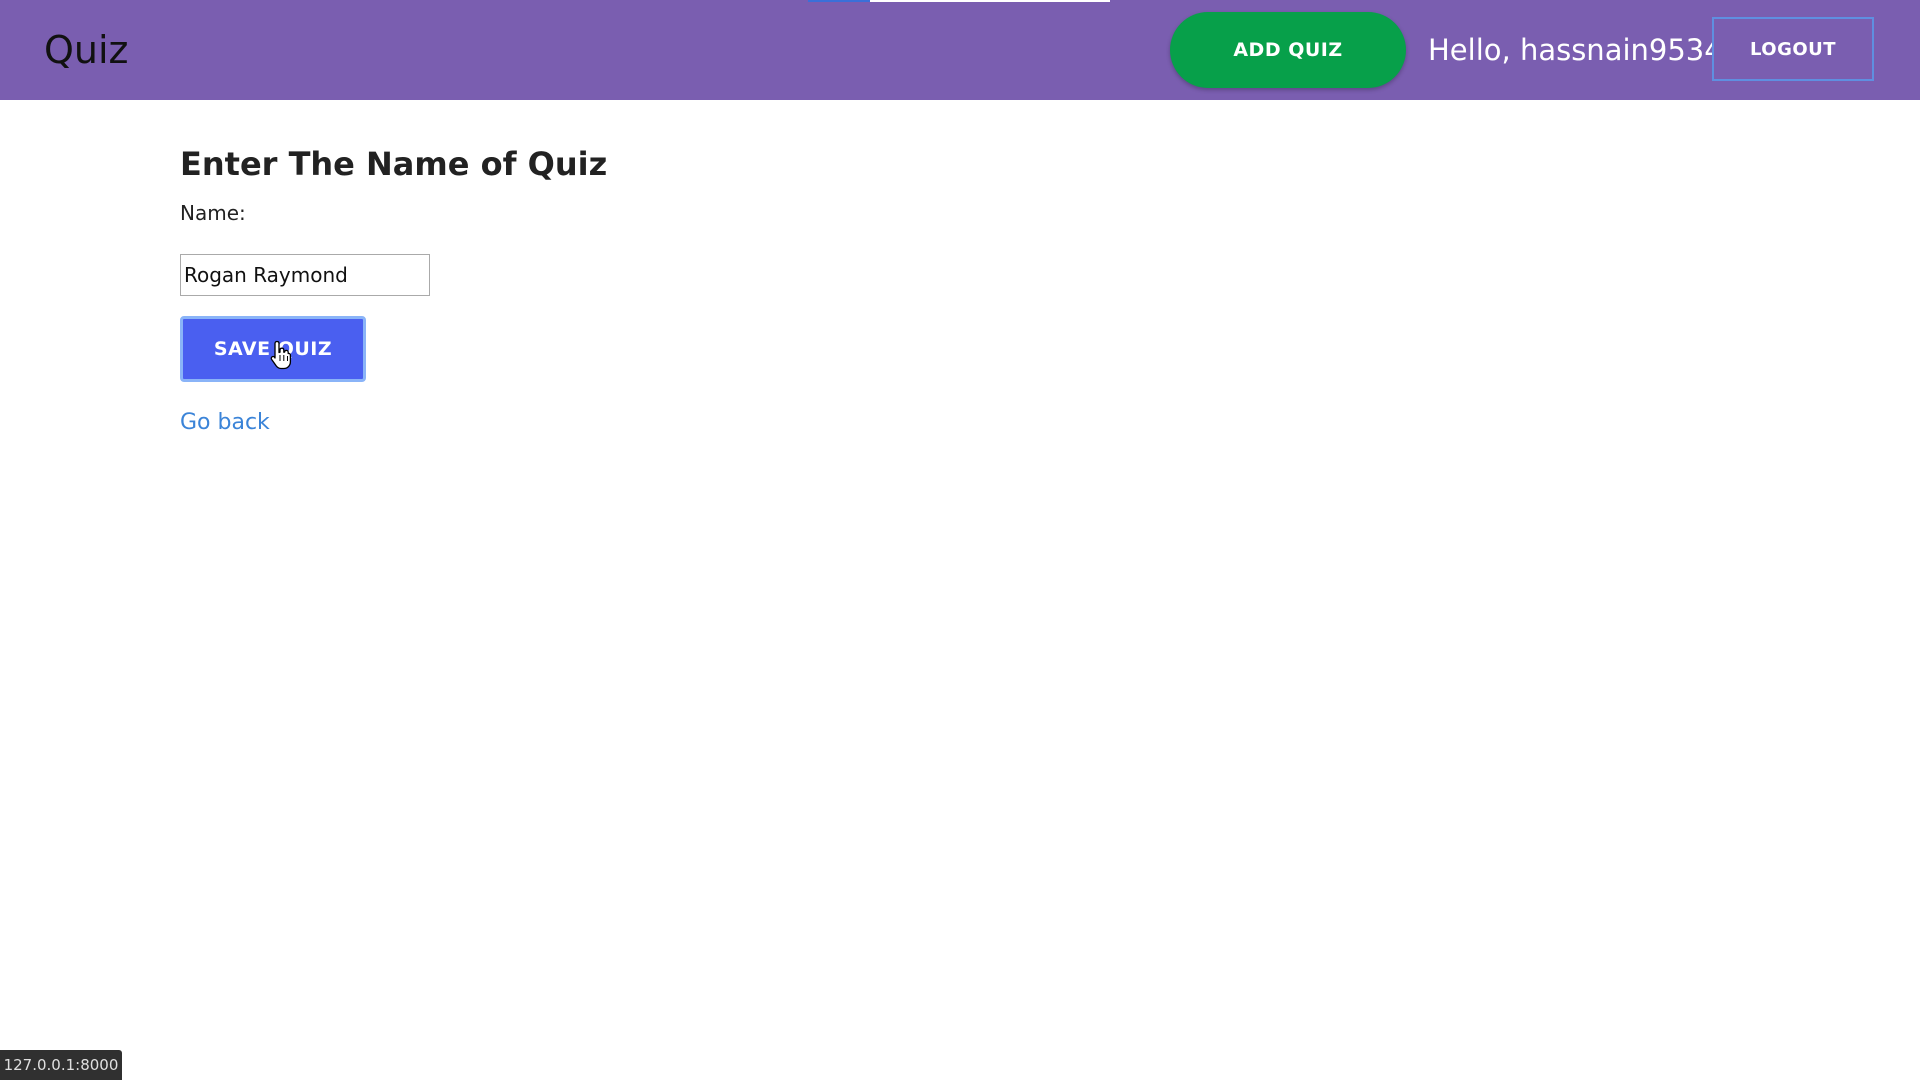  Describe the element at coordinates (86, 50) in the screenshot. I see `brand-link: Quiz` at that location.